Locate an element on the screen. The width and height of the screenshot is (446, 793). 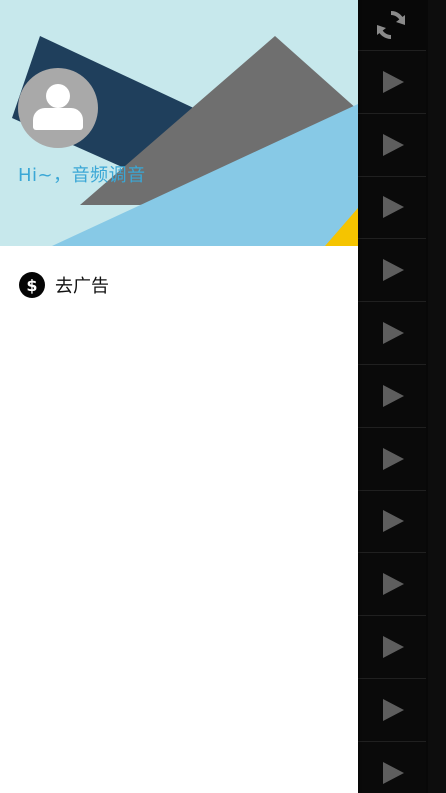
play-button-list is located at coordinates (391, 421).